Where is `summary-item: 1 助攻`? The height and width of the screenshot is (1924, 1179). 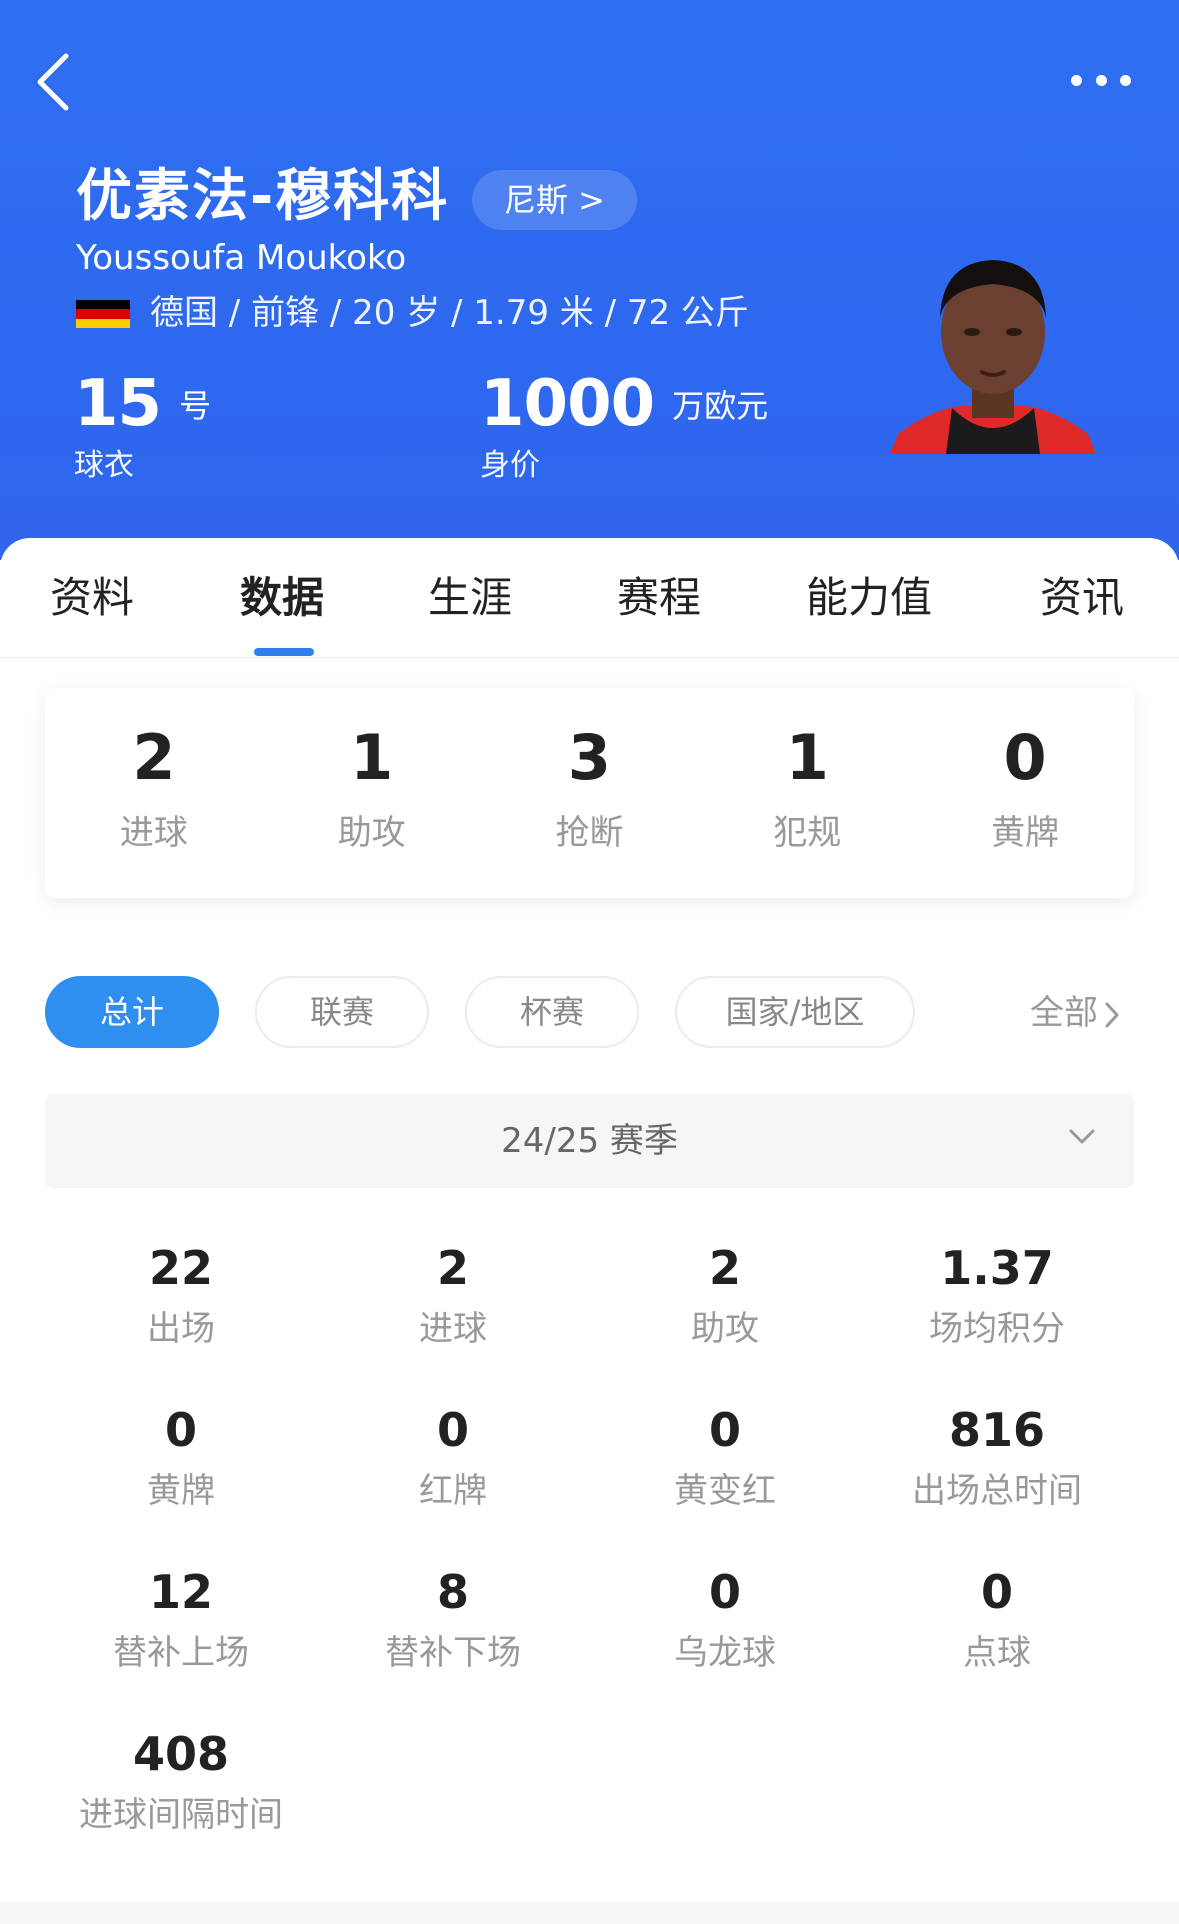 summary-item: 1 助攻 is located at coordinates (372, 793).